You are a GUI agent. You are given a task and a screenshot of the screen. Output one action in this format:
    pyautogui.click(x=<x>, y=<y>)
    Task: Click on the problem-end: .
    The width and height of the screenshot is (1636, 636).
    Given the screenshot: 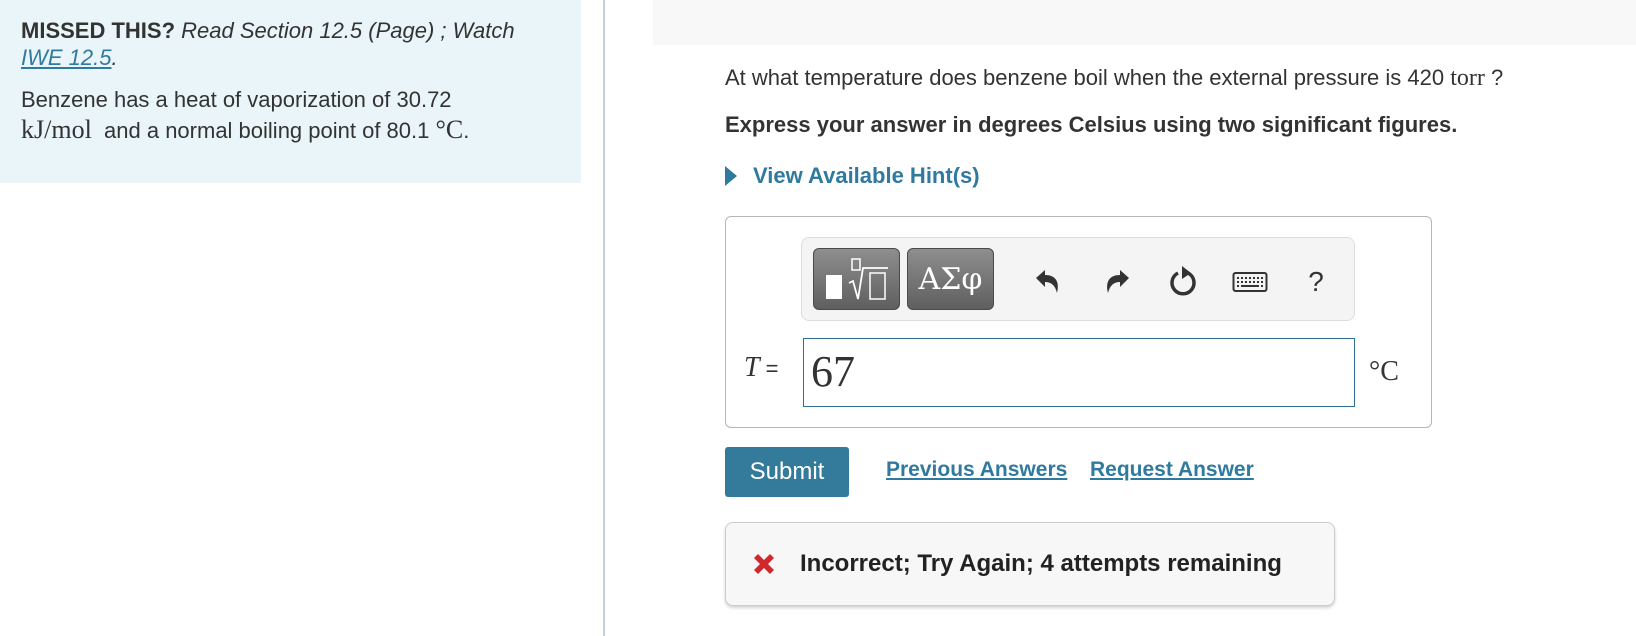 What is the action you would take?
    pyautogui.click(x=466, y=130)
    